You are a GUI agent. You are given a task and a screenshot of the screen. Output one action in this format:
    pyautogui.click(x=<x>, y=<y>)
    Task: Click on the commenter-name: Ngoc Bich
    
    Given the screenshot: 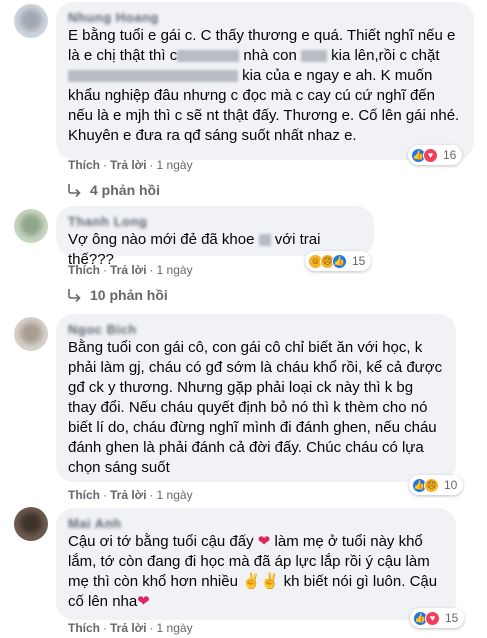 What is the action you would take?
    pyautogui.click(x=104, y=330)
    